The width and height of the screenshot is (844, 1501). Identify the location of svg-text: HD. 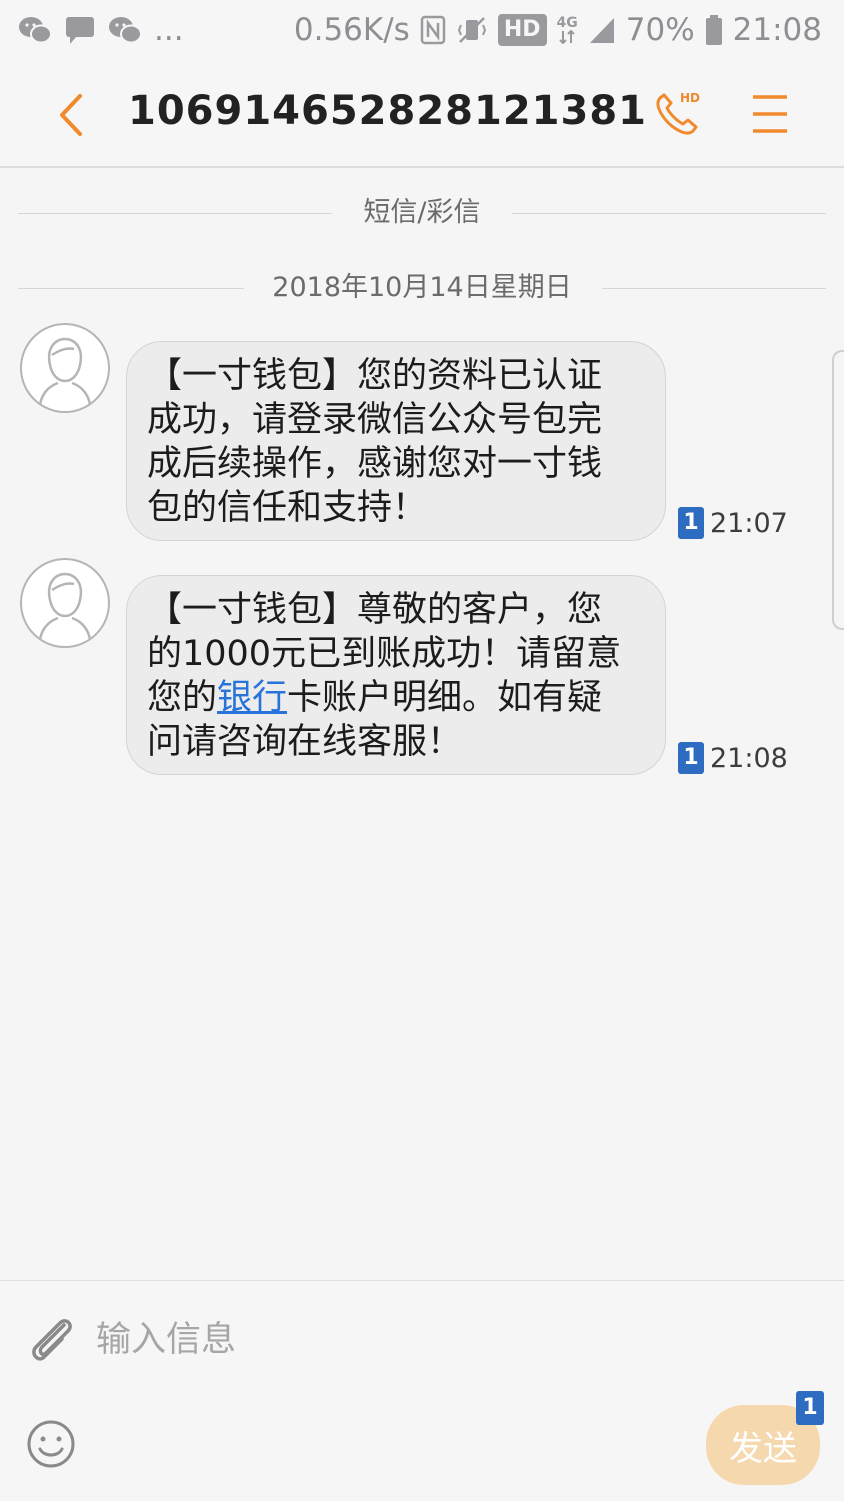
(690, 98).